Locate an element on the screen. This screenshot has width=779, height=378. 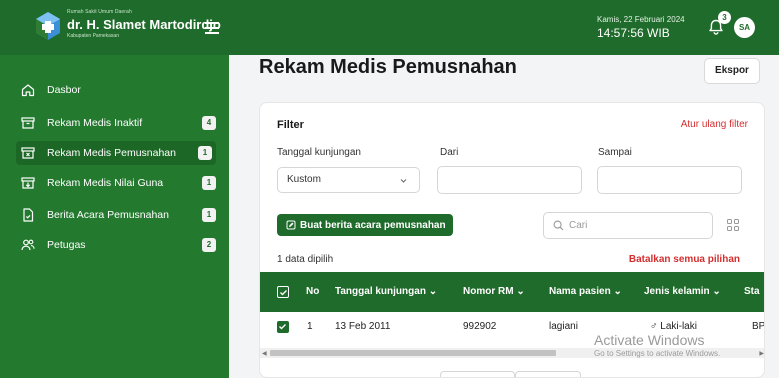
sidebar-item-rekam-medis-nilai-guna: Rekam Medis Nilai Guna 1 is located at coordinates (118, 183).